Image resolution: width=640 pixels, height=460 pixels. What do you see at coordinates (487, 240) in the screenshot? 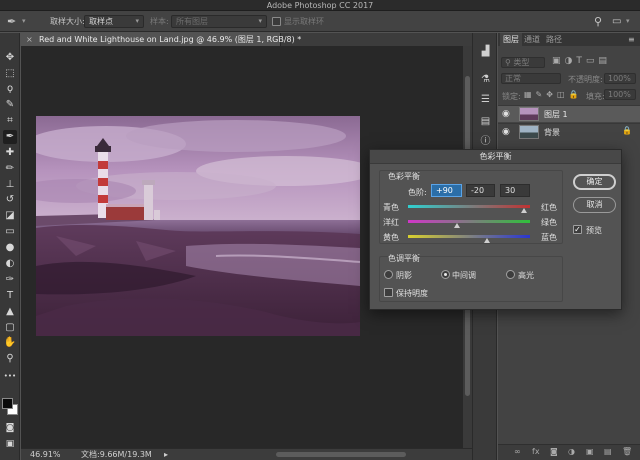
I see `yellow-blue-slider-handle` at bounding box center [487, 240].